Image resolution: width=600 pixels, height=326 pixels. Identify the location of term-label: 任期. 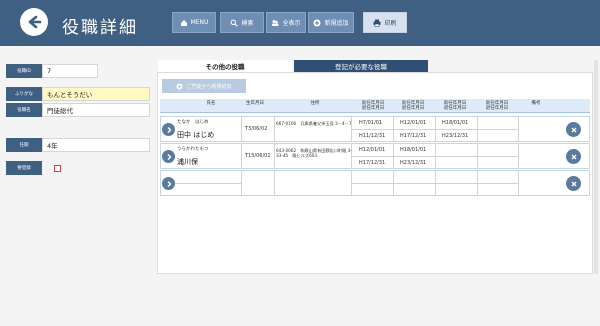
(24, 145).